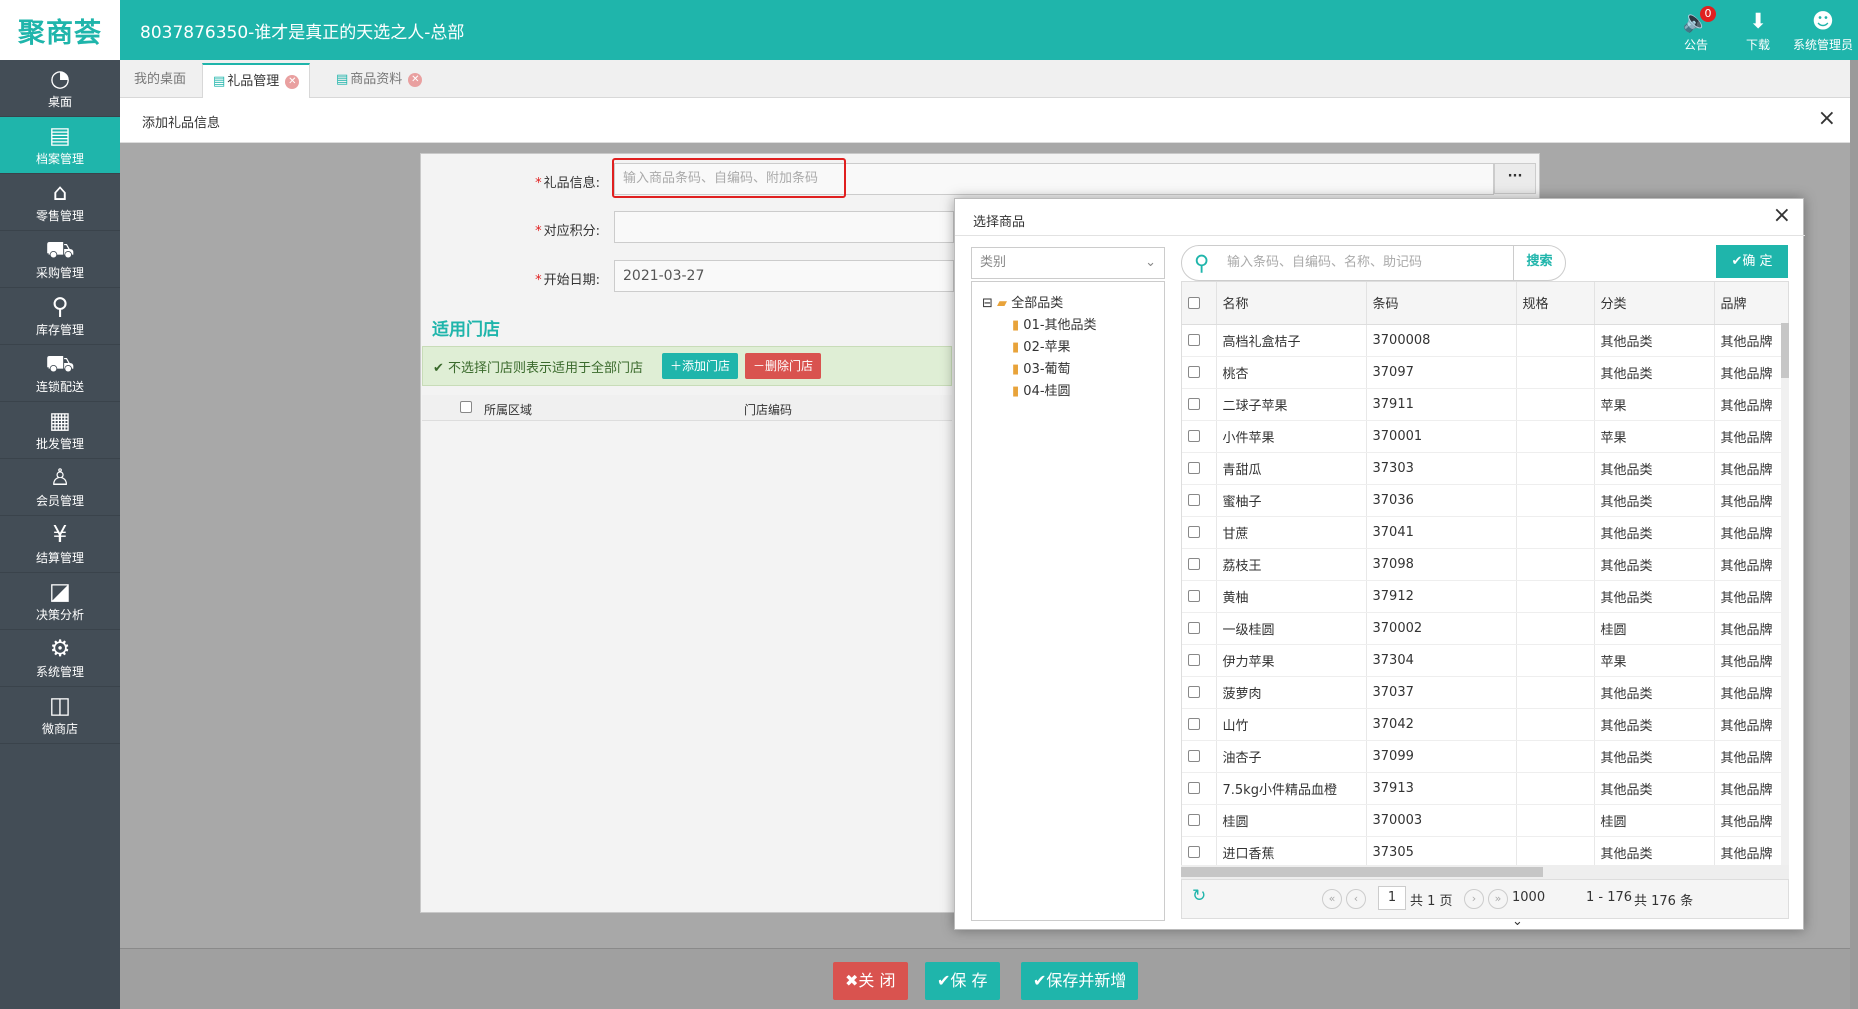 The height and width of the screenshot is (1009, 1858). I want to click on delete-store-button: －删除门店, so click(783, 366).